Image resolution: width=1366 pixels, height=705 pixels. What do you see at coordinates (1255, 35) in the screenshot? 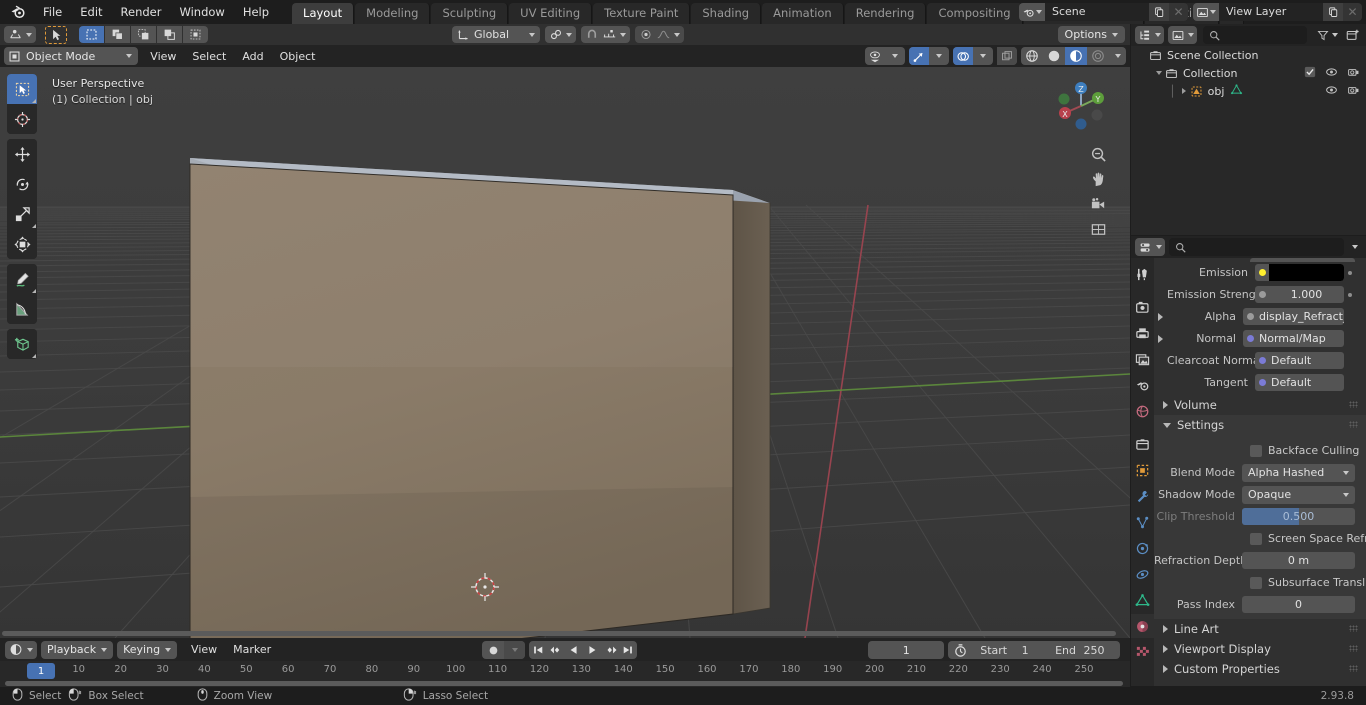
I see `outliner-search-input` at bounding box center [1255, 35].